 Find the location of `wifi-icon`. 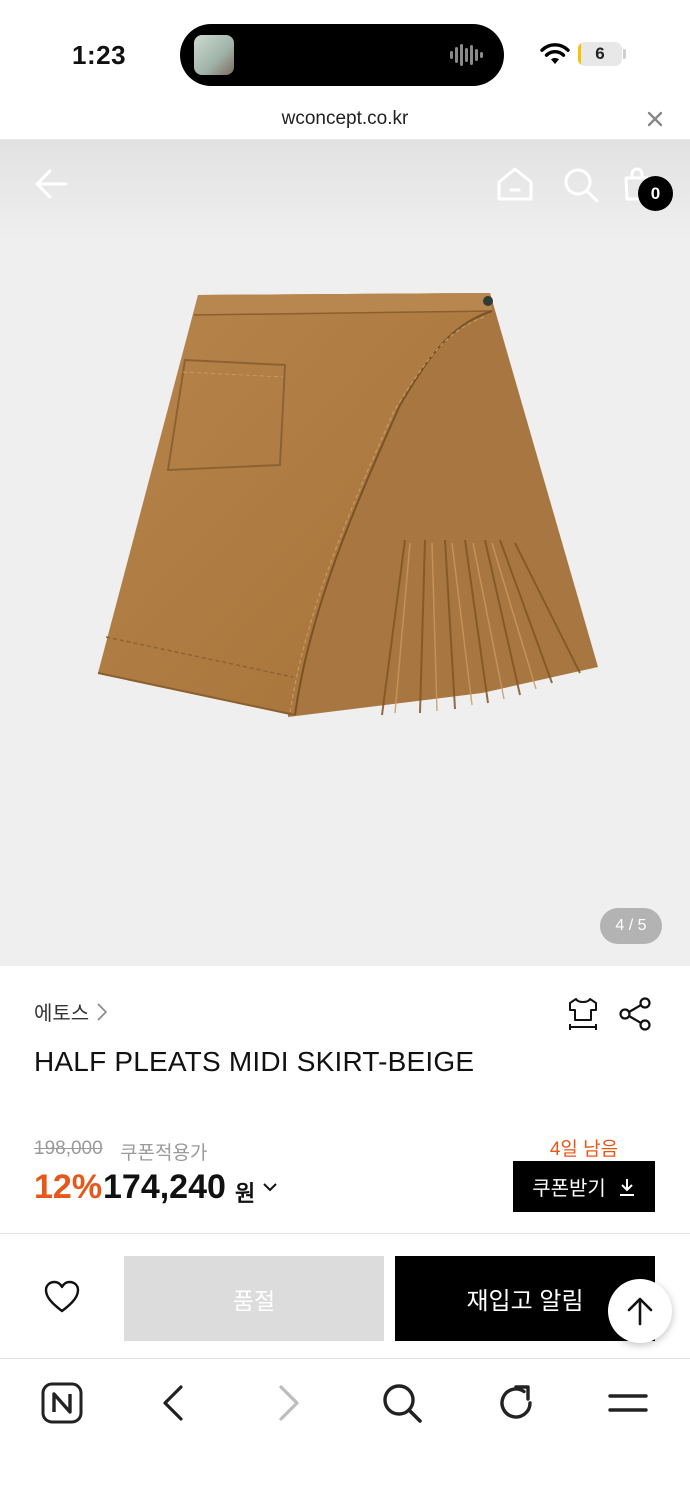

wifi-icon is located at coordinates (555, 53).